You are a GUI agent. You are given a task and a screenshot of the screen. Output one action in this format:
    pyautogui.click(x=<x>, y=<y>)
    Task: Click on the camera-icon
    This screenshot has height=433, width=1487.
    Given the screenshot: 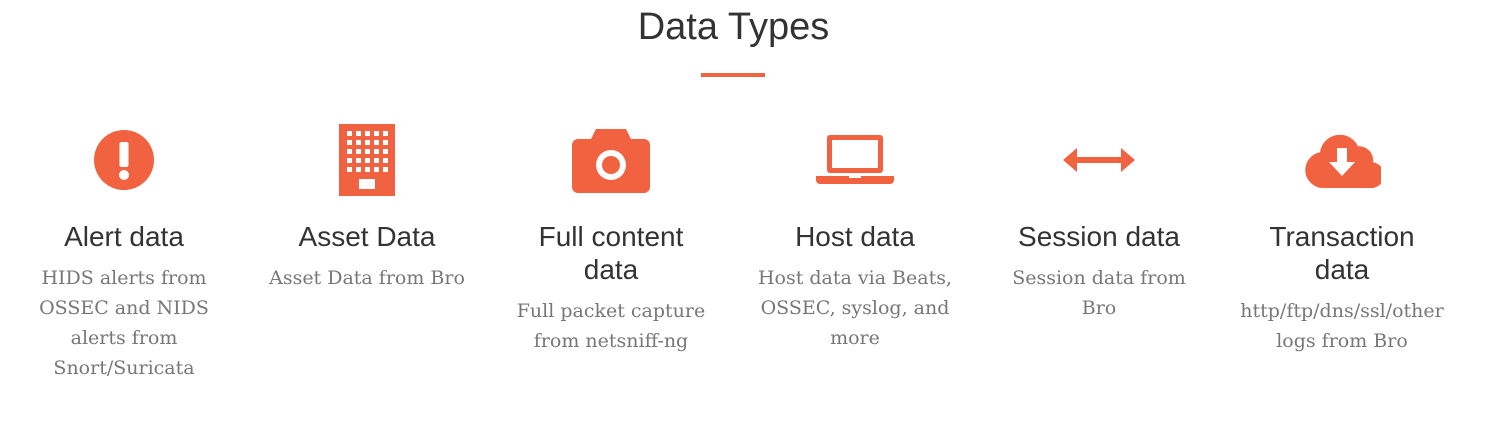 What is the action you would take?
    pyautogui.click(x=611, y=161)
    